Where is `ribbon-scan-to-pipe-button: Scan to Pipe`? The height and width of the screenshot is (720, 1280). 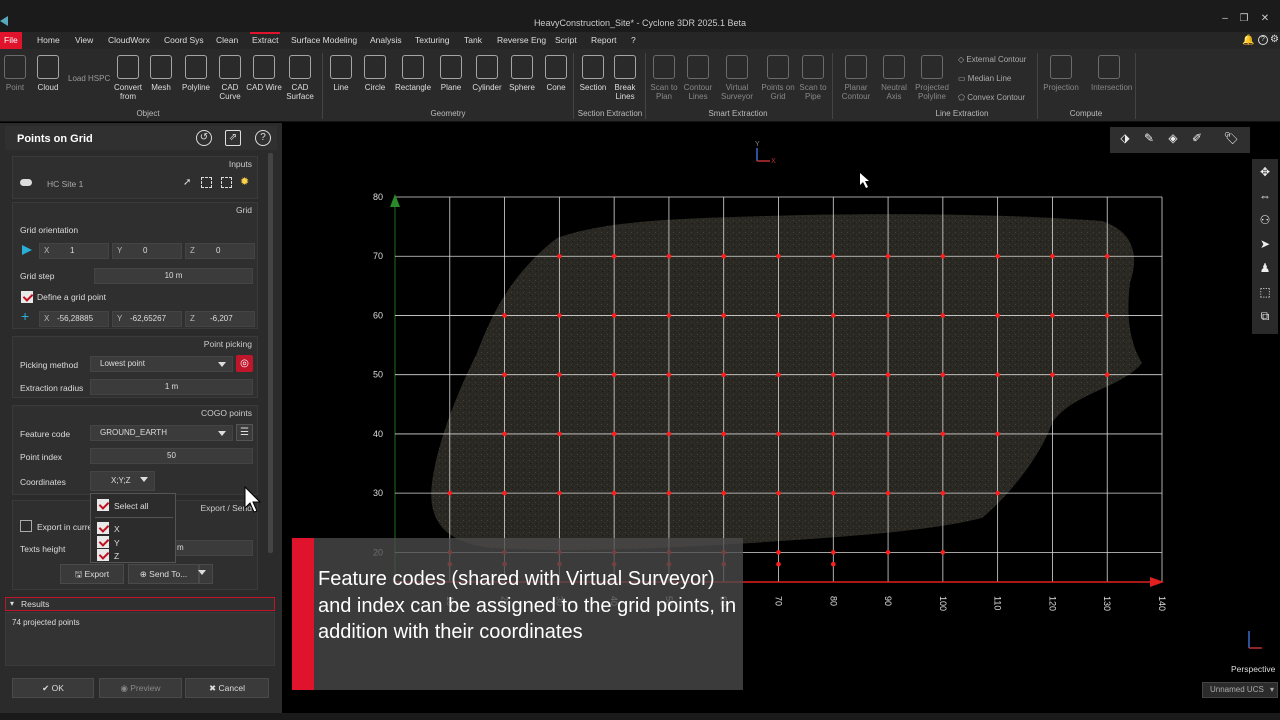 ribbon-scan-to-pipe-button: Scan to Pipe is located at coordinates (813, 78).